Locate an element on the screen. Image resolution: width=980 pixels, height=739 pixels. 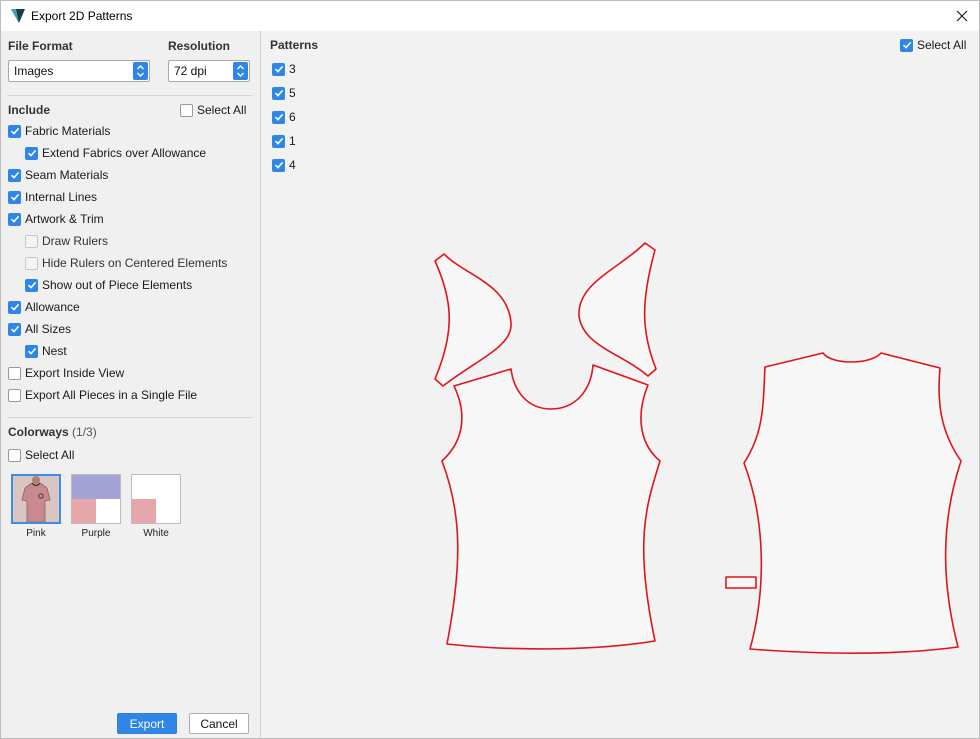
all-sizes-checkbox: All Sizes is located at coordinates (39, 329).